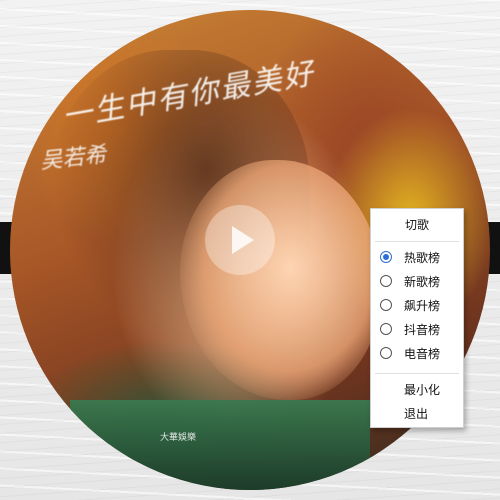 The width and height of the screenshot is (500, 500). Describe the element at coordinates (422, 306) in the screenshot. I see `menu-item-label: 飙升榜` at that location.